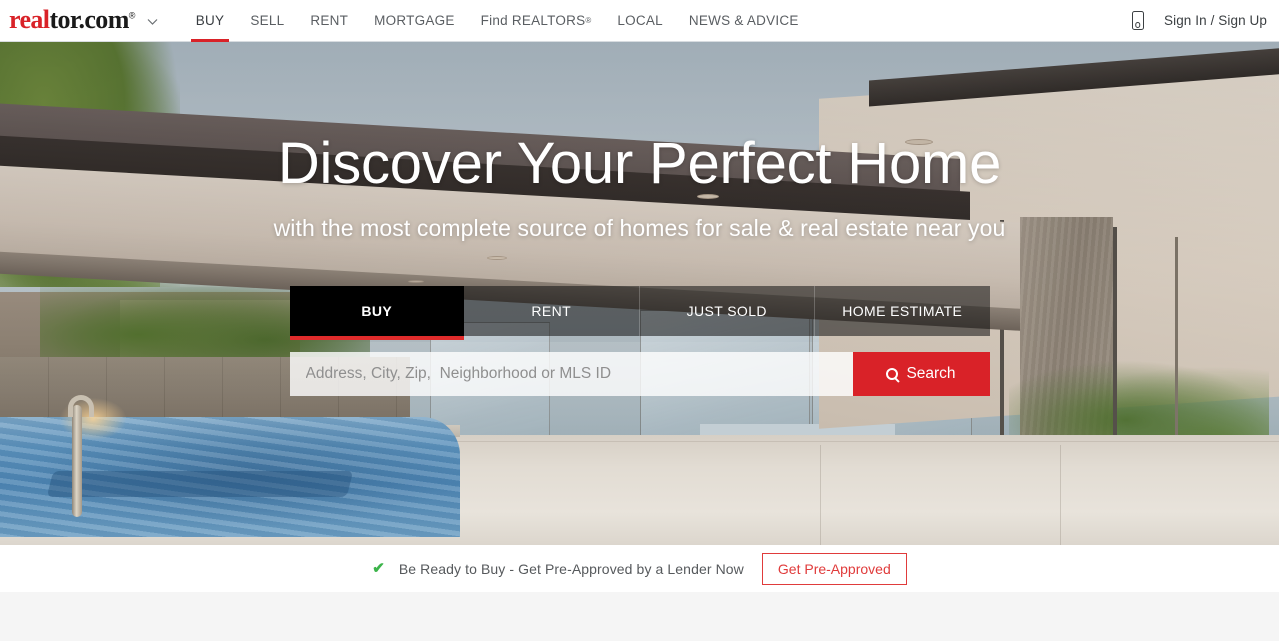 The height and width of the screenshot is (641, 1279). I want to click on search-tab-just-sold: JUST SOLD, so click(727, 310).